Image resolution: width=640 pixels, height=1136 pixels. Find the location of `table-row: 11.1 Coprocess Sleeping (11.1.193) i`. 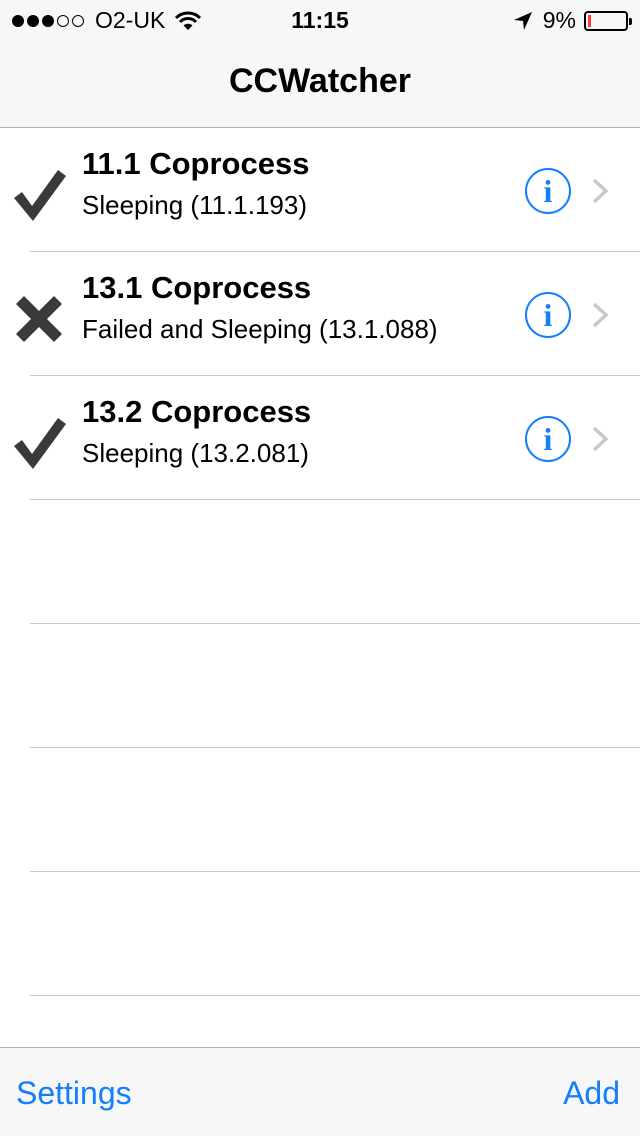

table-row: 11.1 Coprocess Sleeping (11.1.193) i is located at coordinates (320, 190).